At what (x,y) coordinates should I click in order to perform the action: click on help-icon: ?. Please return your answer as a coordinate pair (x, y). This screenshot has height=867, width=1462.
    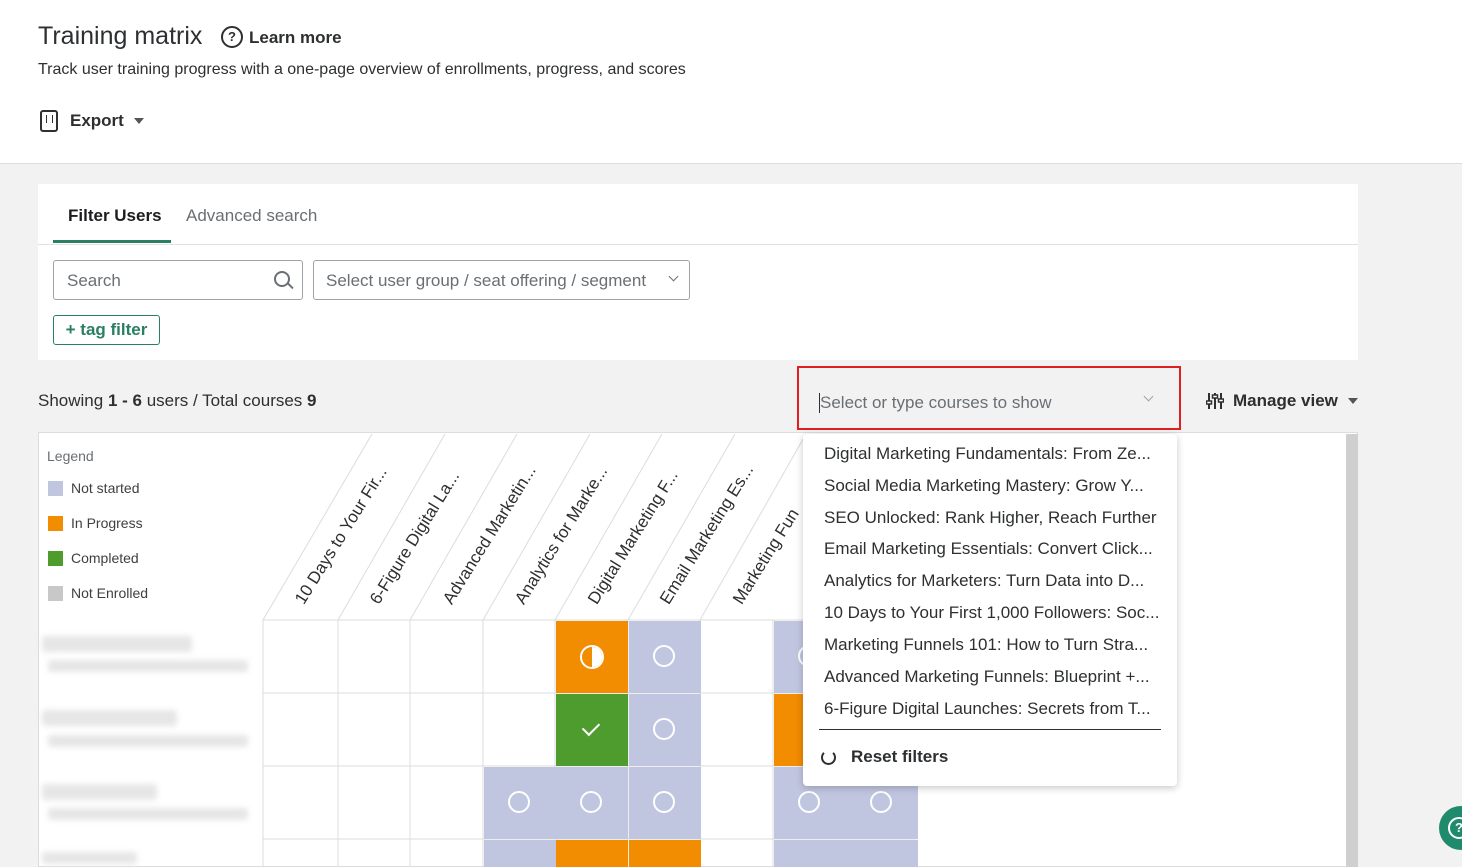
    Looking at the image, I should click on (1455, 828).